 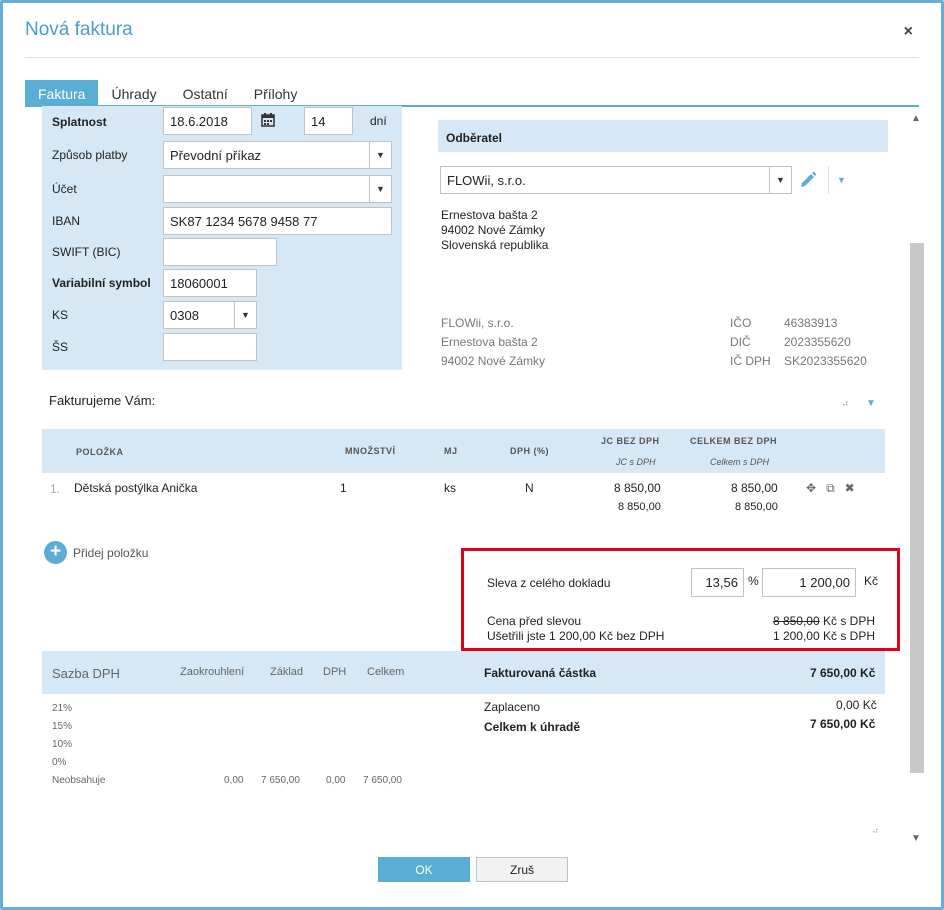 What do you see at coordinates (817, 342) in the screenshot?
I see `dic-value: 2023355620` at bounding box center [817, 342].